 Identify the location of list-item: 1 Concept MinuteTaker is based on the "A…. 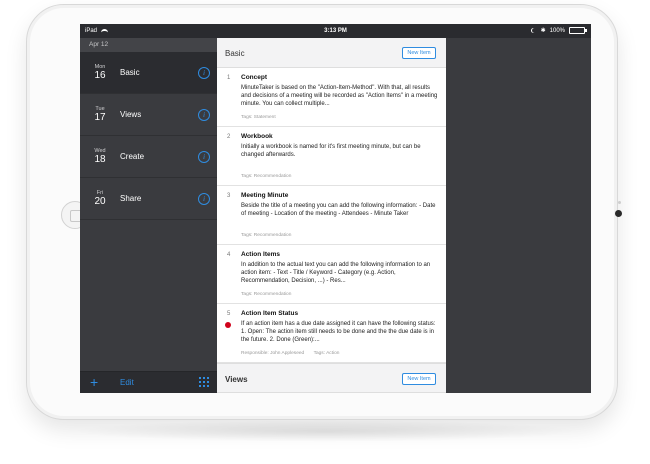
(331, 97).